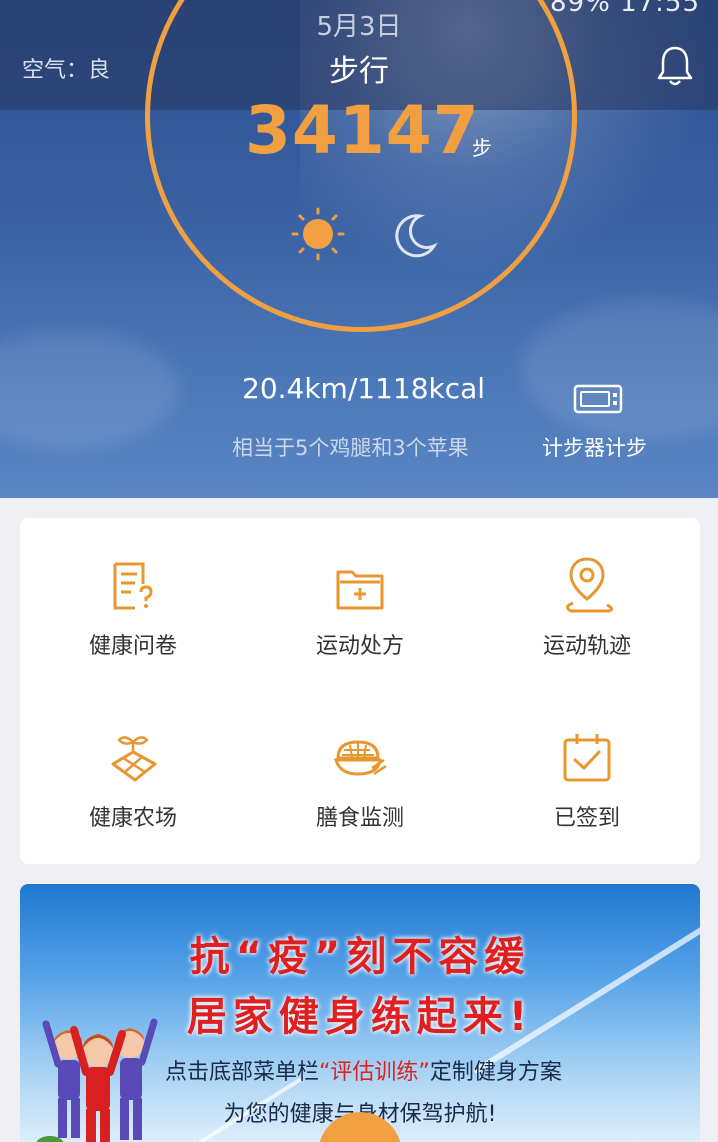  What do you see at coordinates (242, 1072) in the screenshot?
I see `banner-instruction-prefix: 点击底部菜单栏` at bounding box center [242, 1072].